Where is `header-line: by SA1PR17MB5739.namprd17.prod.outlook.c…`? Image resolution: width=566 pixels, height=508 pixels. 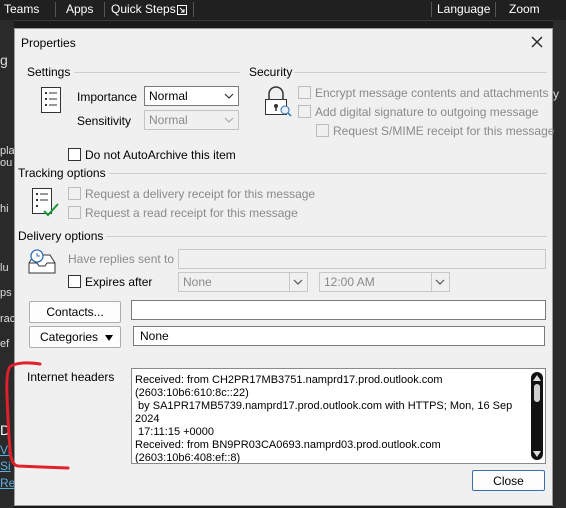
header-line: by SA1PR17MB5739.namprd17.prod.outlook.c… is located at coordinates (324, 406).